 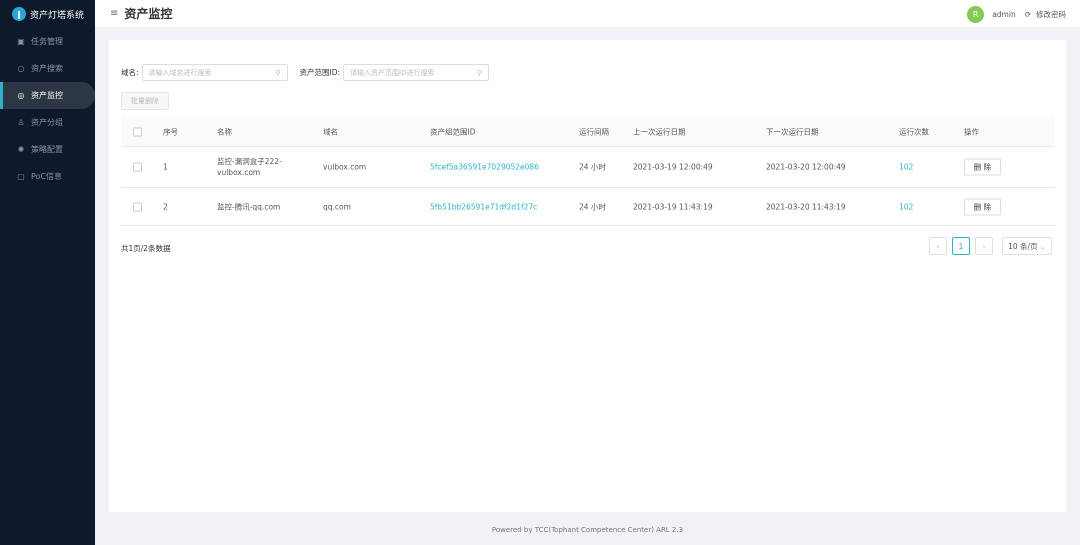 What do you see at coordinates (483, 206) in the screenshot?
I see `row-scope-id-link: 5fb51bb26591e71df2d1f27c` at bounding box center [483, 206].